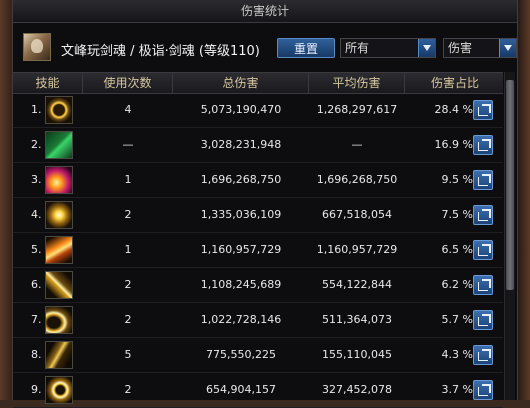  I want to click on row-damage-share: 28.4 %, so click(453, 109).